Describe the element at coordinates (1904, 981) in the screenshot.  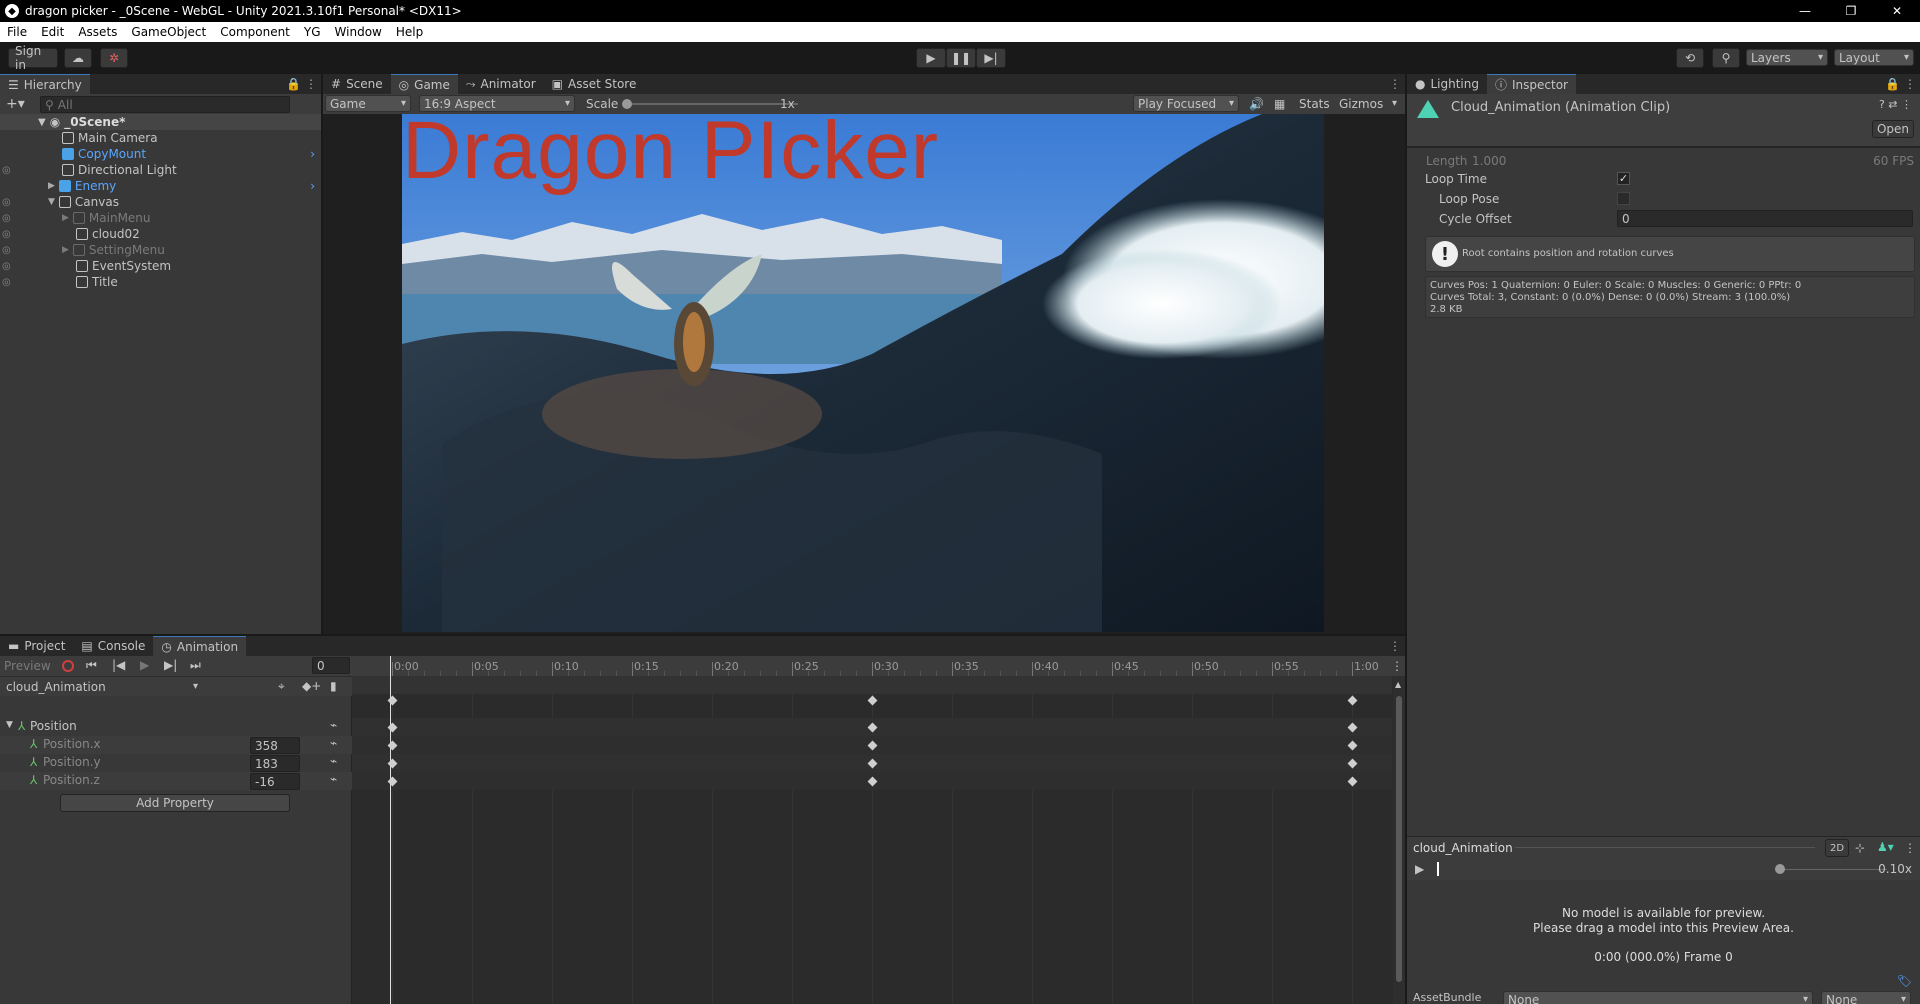
I see `tag-icon: 🏷` at that location.